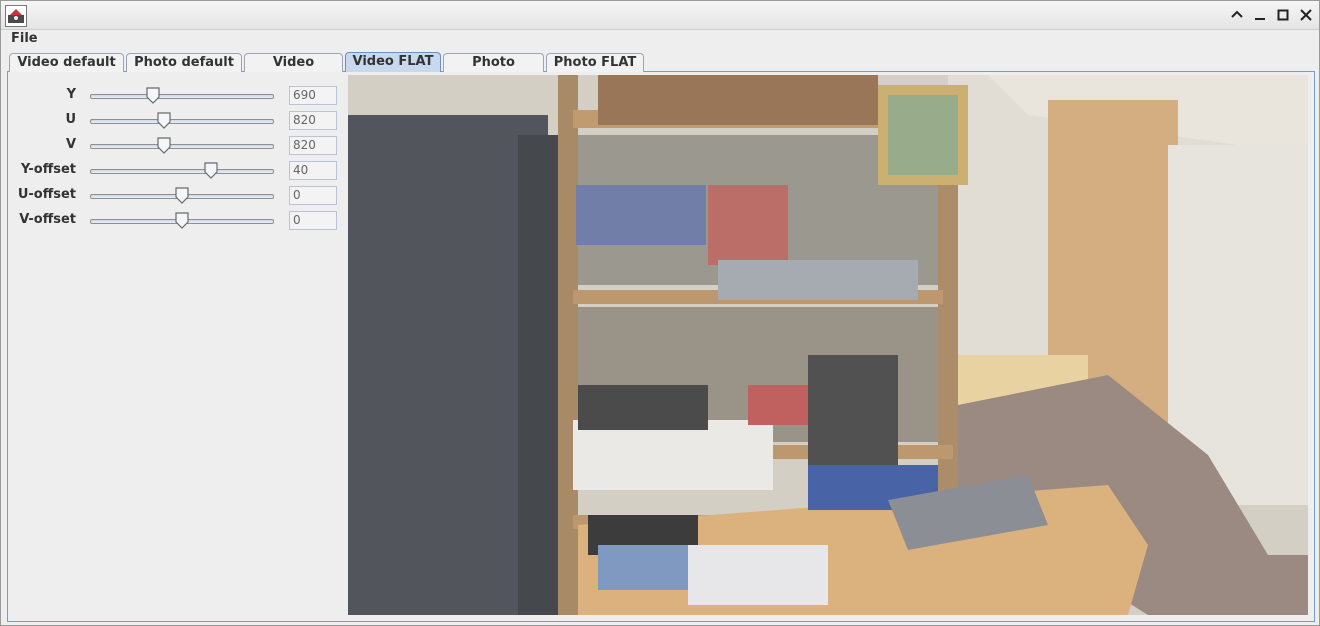  I want to click on v-offset-slider, so click(182, 220).